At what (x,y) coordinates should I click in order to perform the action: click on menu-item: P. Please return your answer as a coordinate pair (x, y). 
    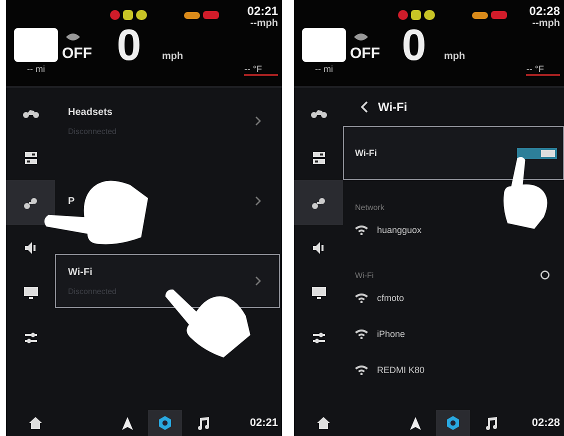
    Looking at the image, I should click on (167, 201).